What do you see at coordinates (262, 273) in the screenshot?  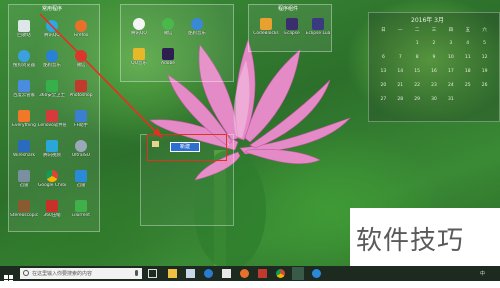 I see `photoshop-icon` at bounding box center [262, 273].